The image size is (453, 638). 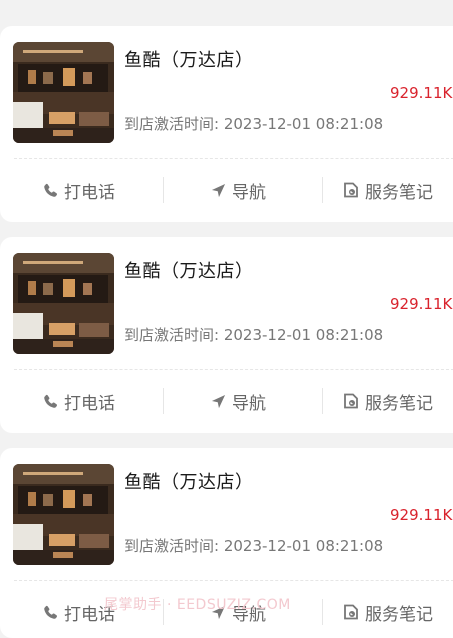 I want to click on watermark-text: 尾掌助手 · EEDSUZIZ.COM, so click(x=197, y=605).